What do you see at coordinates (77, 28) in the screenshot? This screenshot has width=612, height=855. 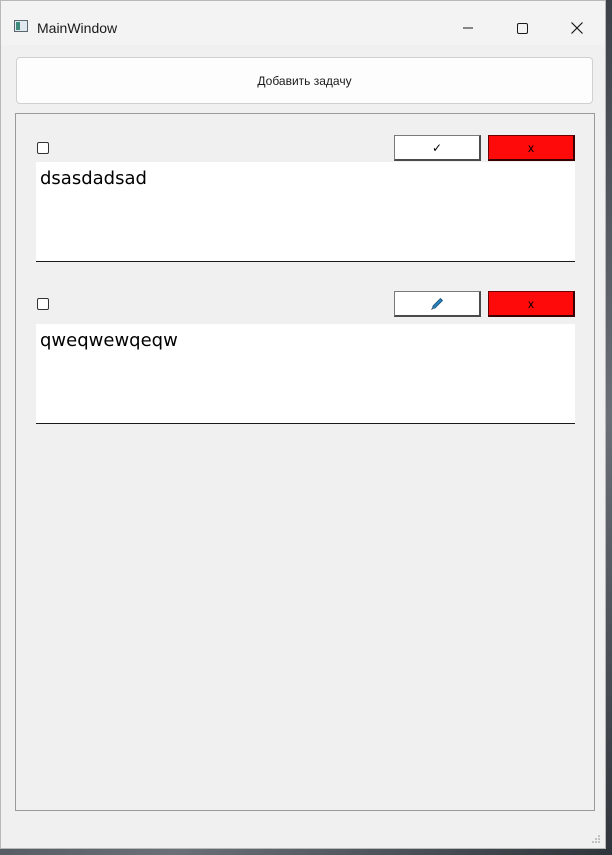 I see `window-title: MainWindow` at bounding box center [77, 28].